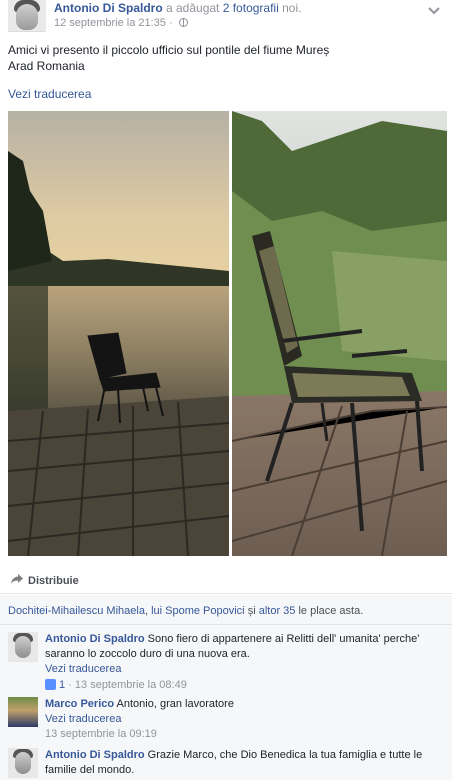  I want to click on comment-author-link: Marco Perico, so click(79, 704).